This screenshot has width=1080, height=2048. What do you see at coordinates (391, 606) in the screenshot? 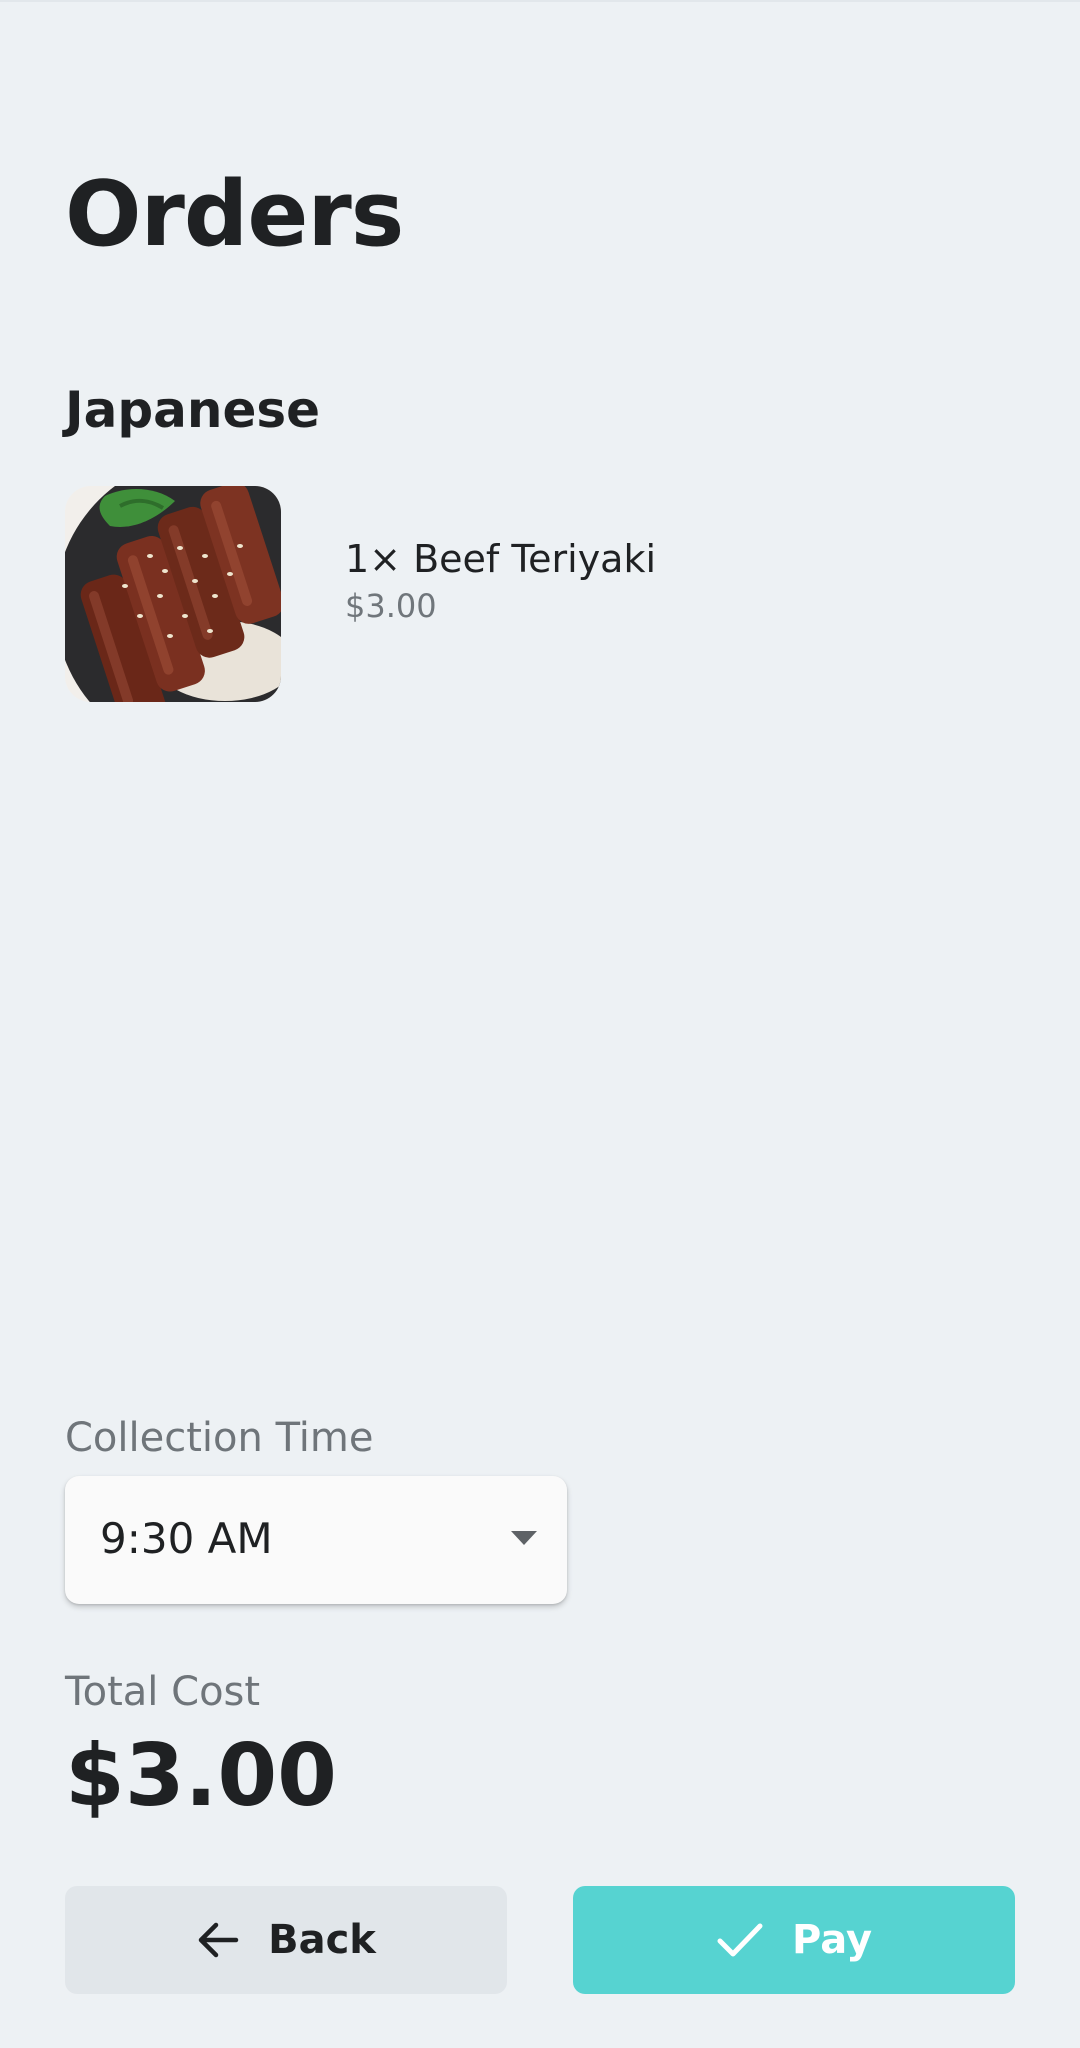
I see `item-price: $3.00` at bounding box center [391, 606].